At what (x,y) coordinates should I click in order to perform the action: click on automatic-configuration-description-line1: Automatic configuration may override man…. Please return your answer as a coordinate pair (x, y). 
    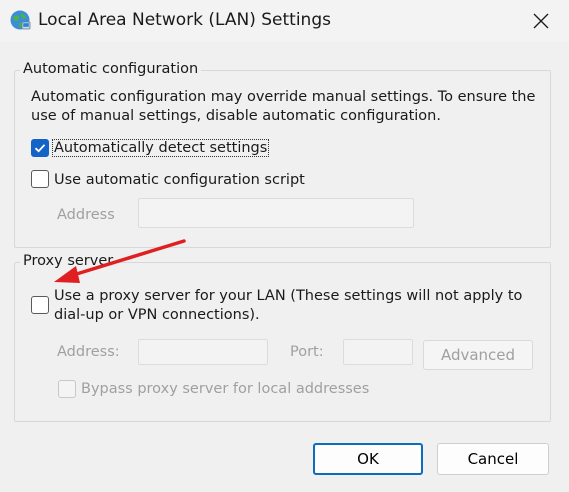
    Looking at the image, I should click on (283, 97).